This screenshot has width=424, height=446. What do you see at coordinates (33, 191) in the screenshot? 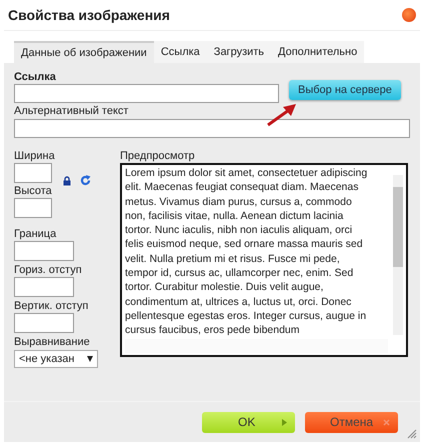
I see `field-label: Высота` at bounding box center [33, 191].